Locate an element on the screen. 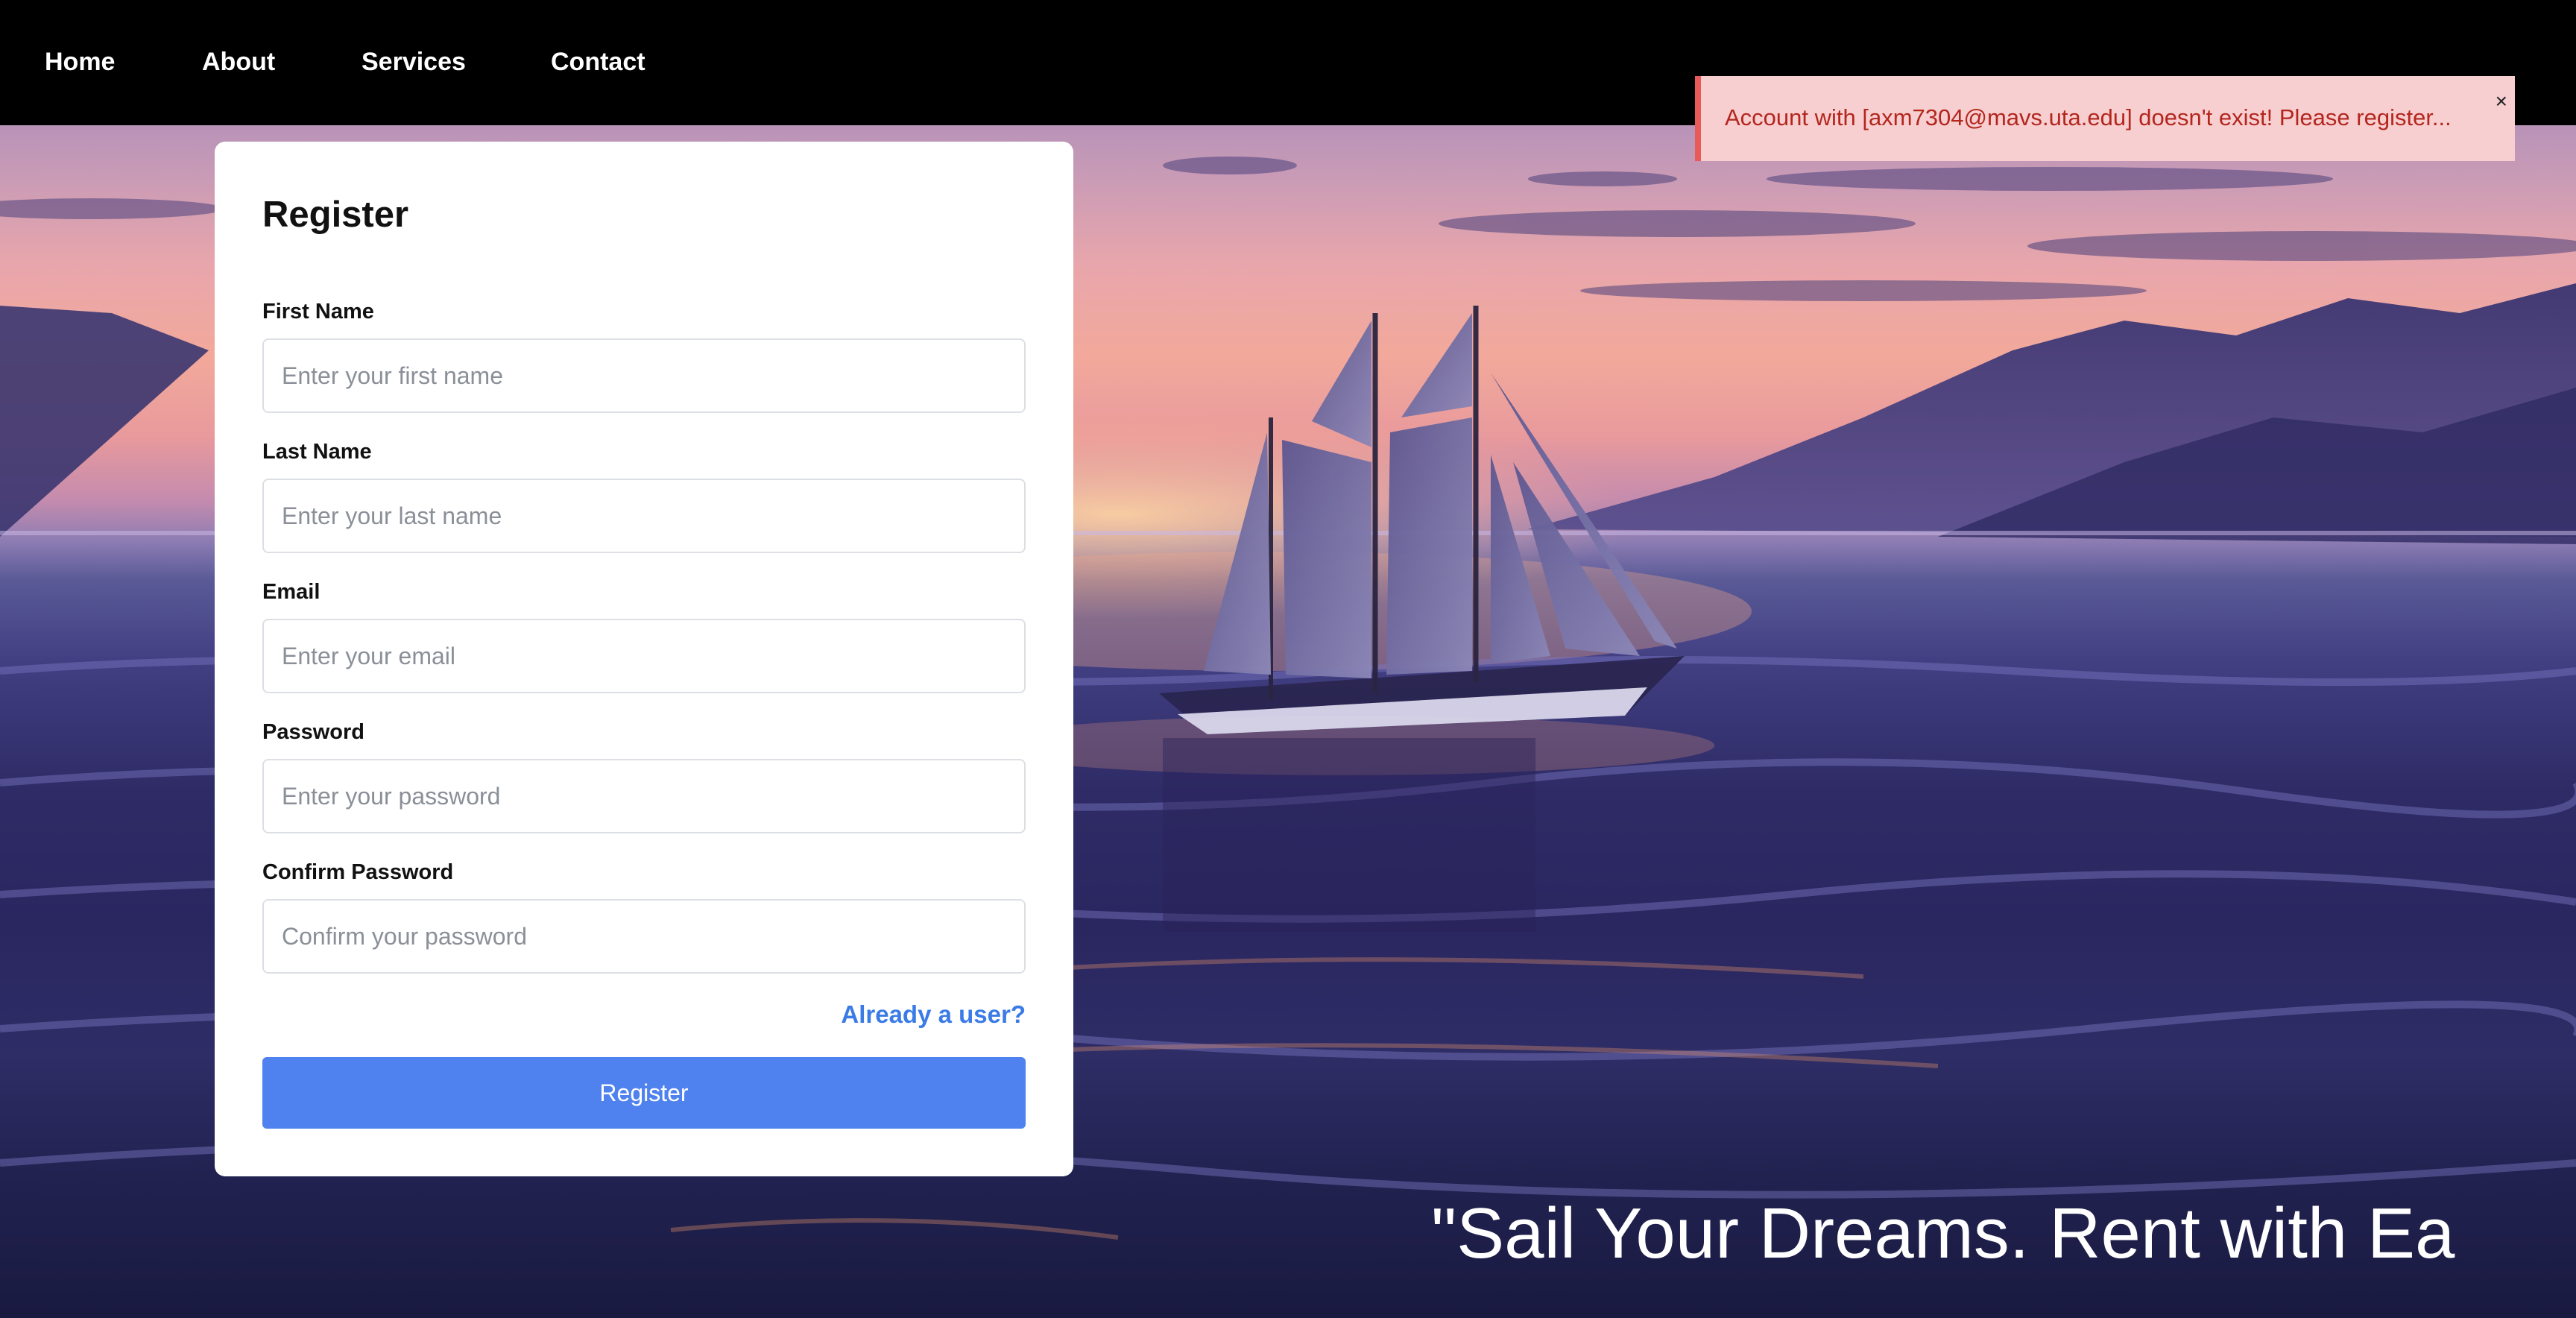 The width and height of the screenshot is (2576, 1318). confirm-password-label: Confirm Password is located at coordinates (358, 872).